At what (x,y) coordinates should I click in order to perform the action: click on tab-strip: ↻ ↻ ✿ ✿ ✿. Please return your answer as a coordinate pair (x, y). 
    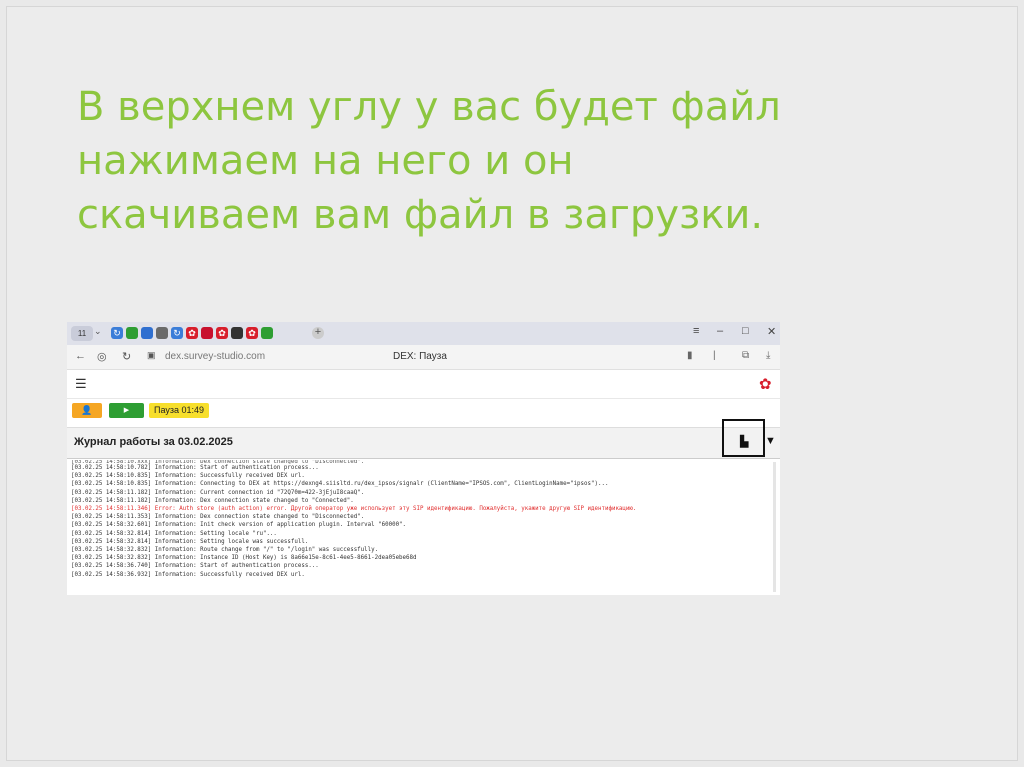
    Looking at the image, I should click on (192, 333).